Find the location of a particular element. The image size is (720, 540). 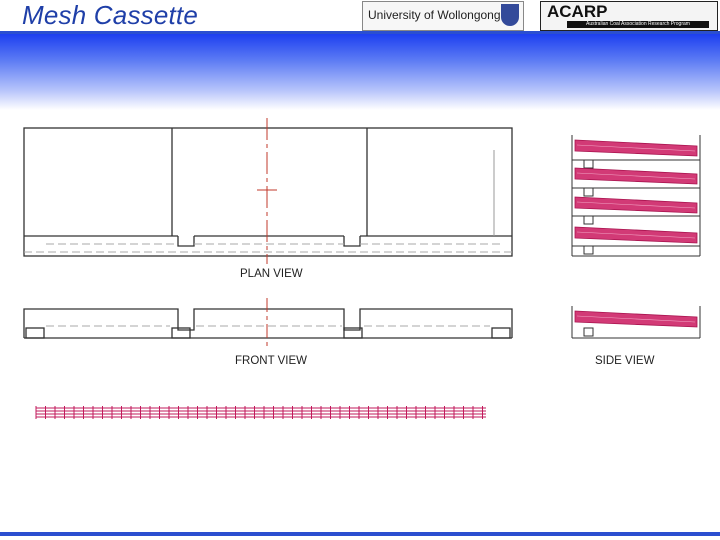

bottom-rule is located at coordinates (360, 534).